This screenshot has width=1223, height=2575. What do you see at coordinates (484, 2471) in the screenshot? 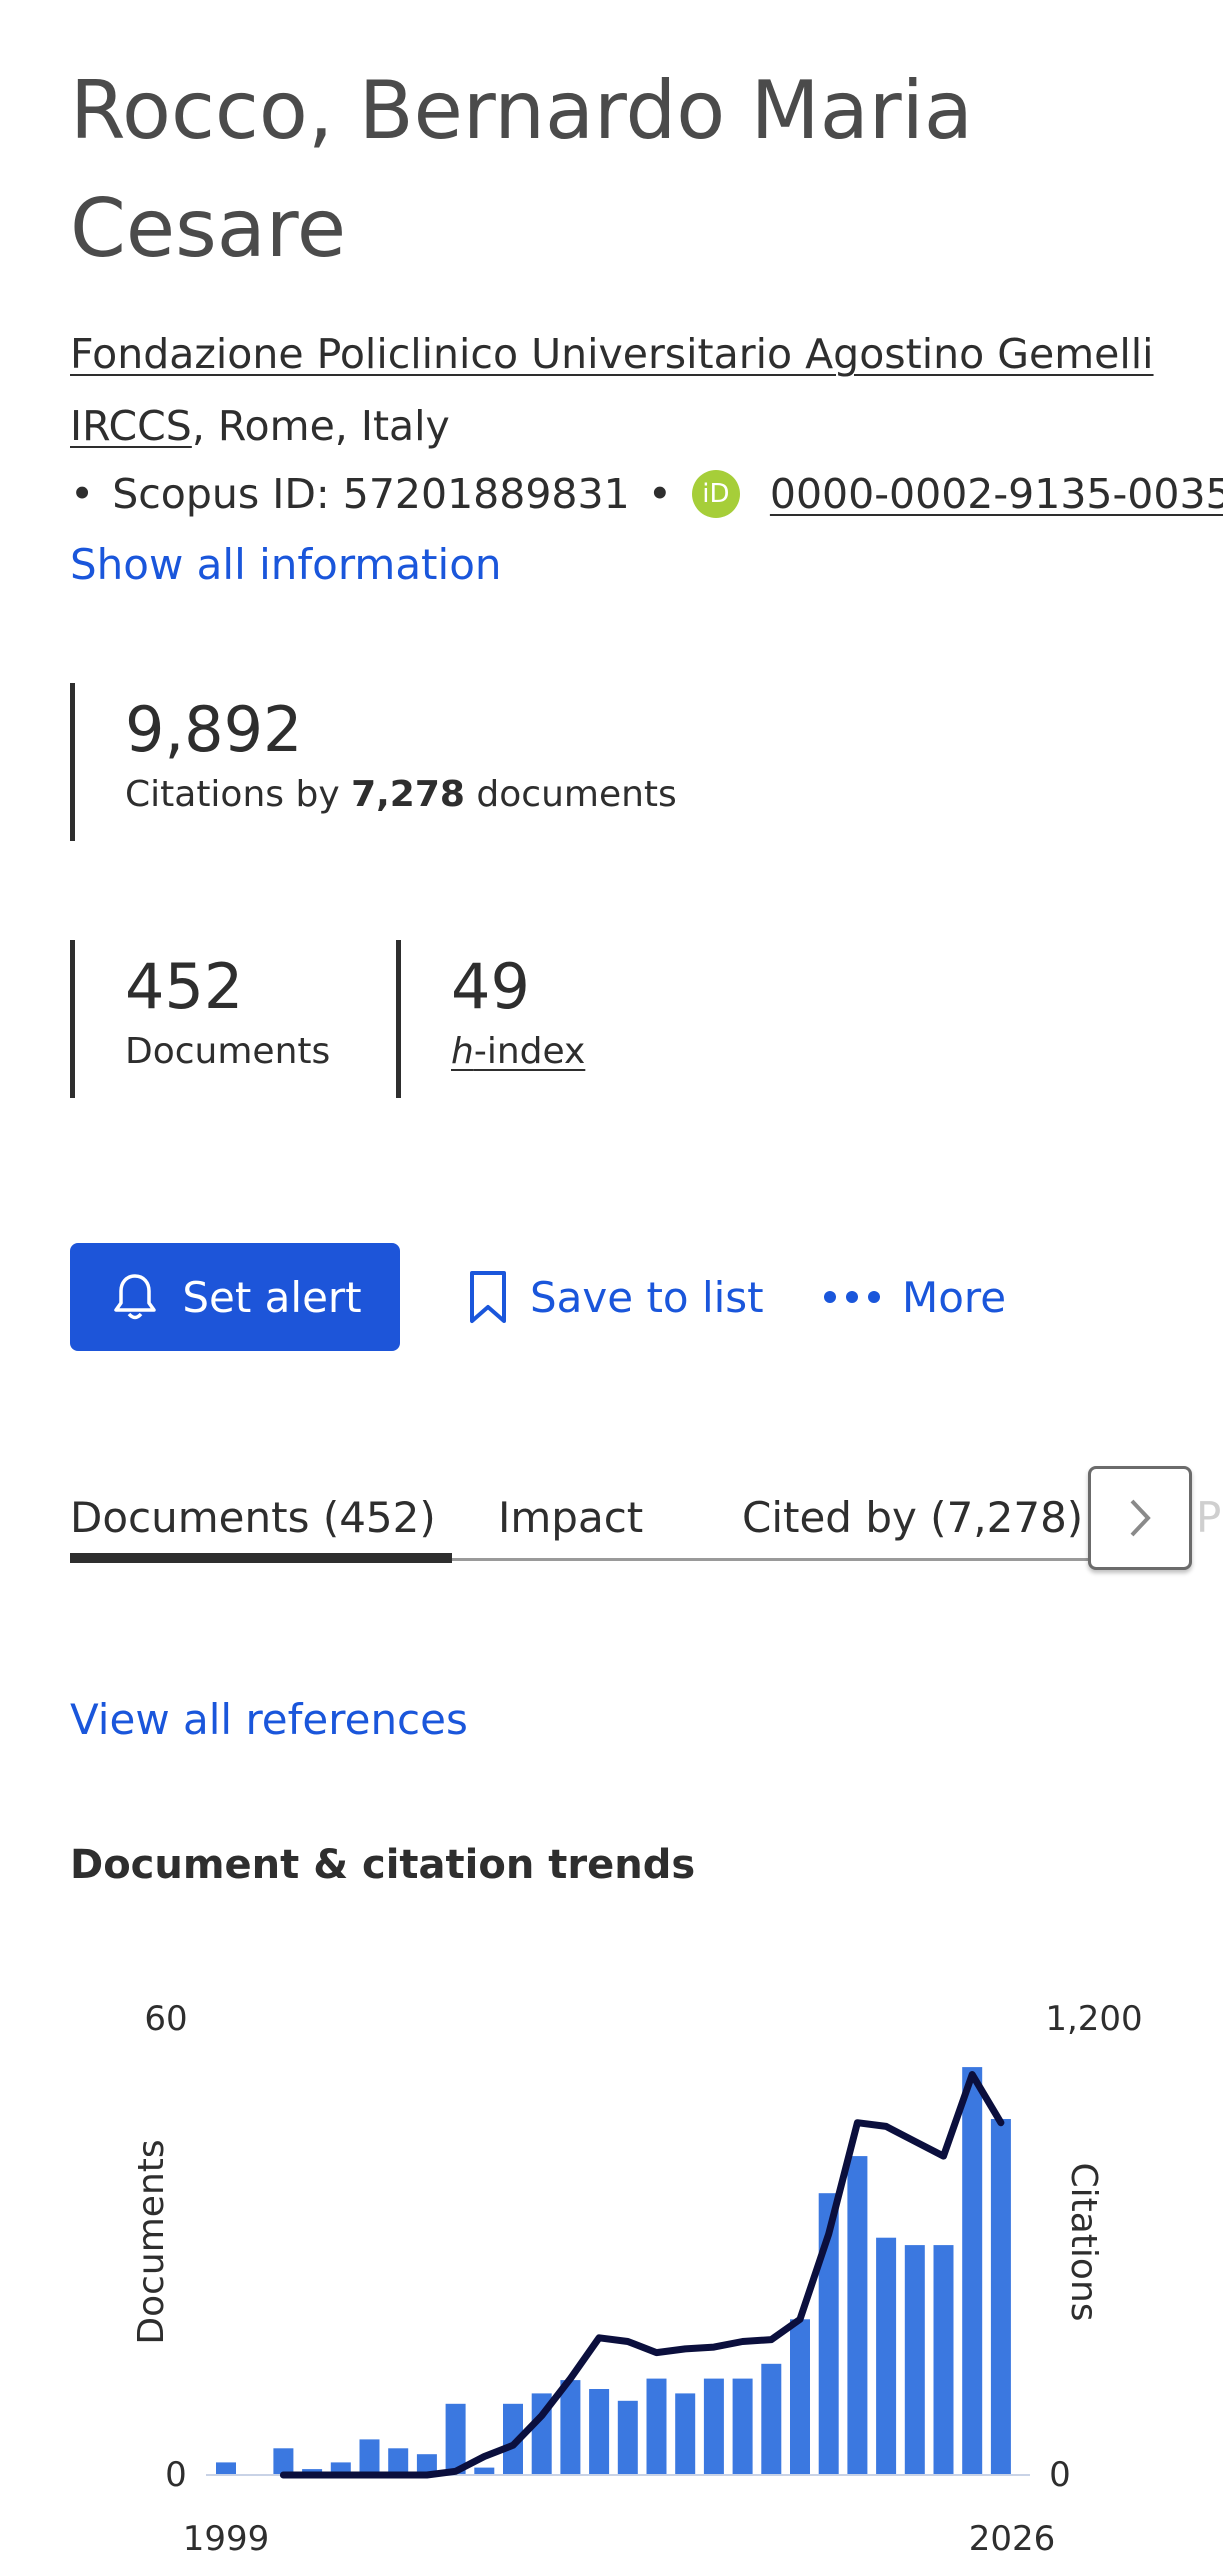
I see `document-bar-2008` at bounding box center [484, 2471].